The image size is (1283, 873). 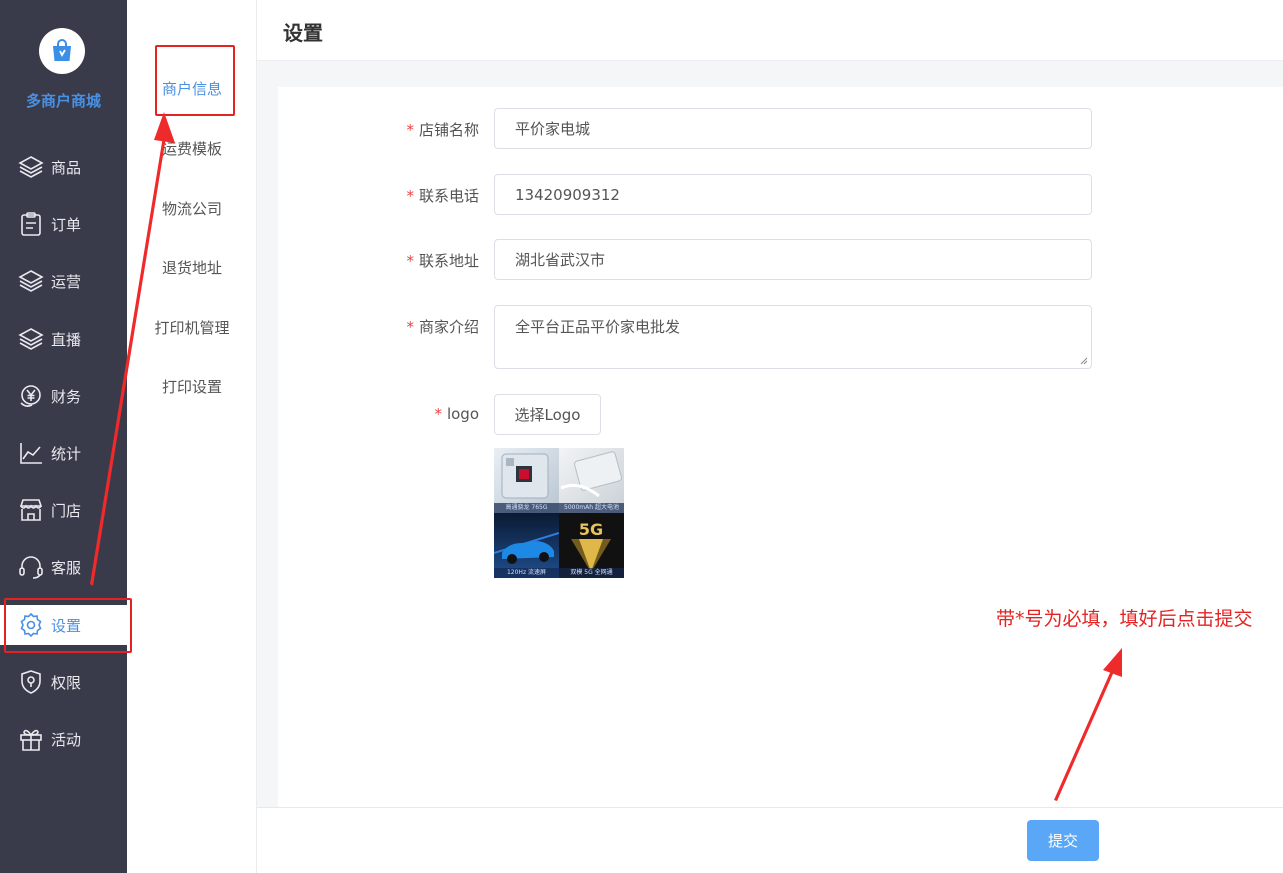 What do you see at coordinates (591, 545) in the screenshot?
I see `logo-tile-5g: 5G 双模 5G 全网通` at bounding box center [591, 545].